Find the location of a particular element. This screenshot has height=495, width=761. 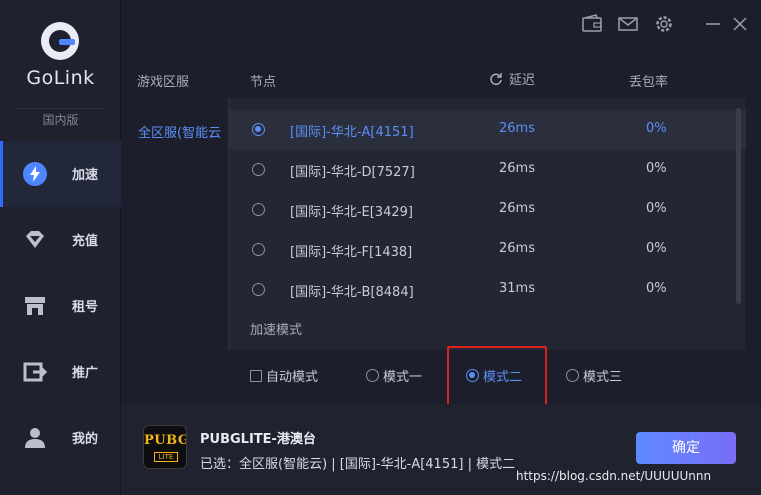

mail-icon is located at coordinates (628, 24).